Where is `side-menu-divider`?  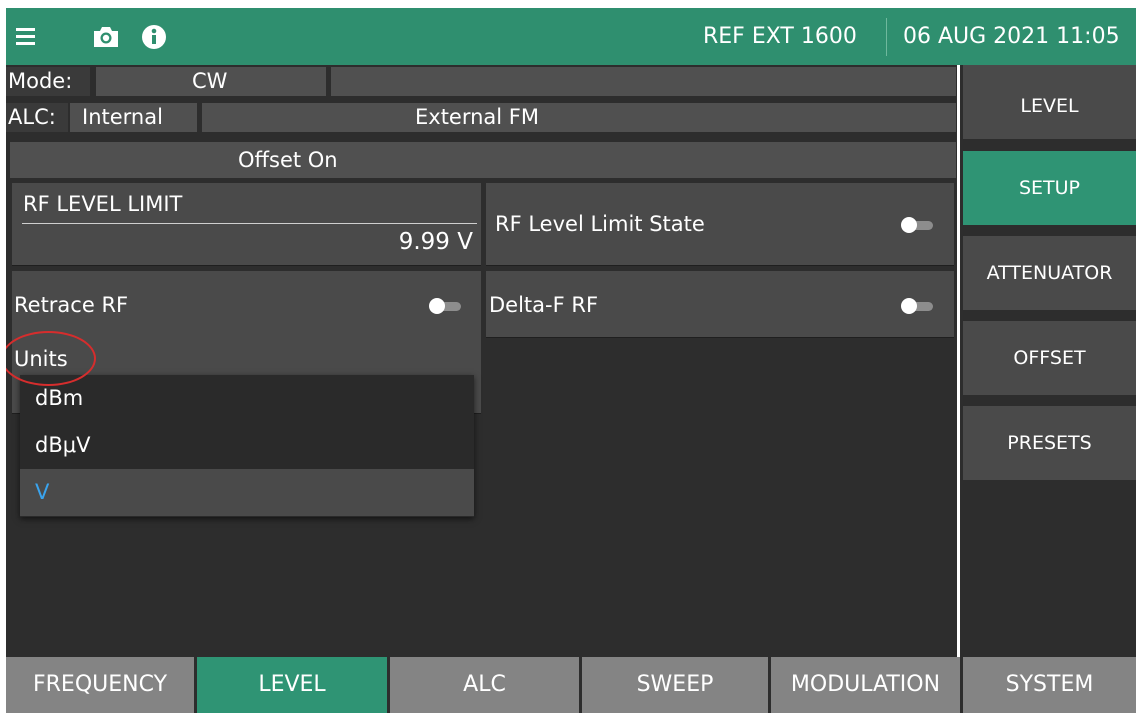 side-menu-divider is located at coordinates (958, 361).